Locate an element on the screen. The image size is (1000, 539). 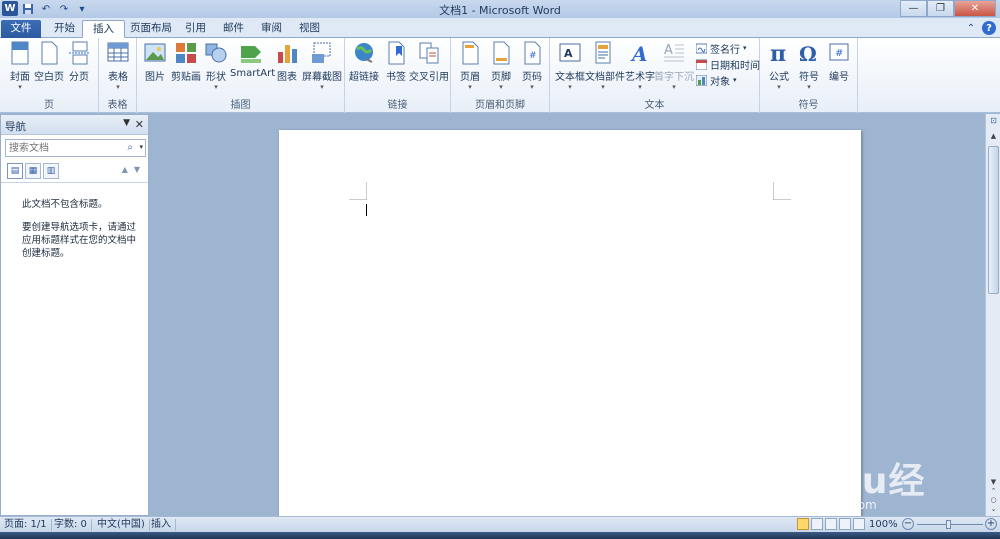
svg-text: Ω is located at coordinates (808, 54).